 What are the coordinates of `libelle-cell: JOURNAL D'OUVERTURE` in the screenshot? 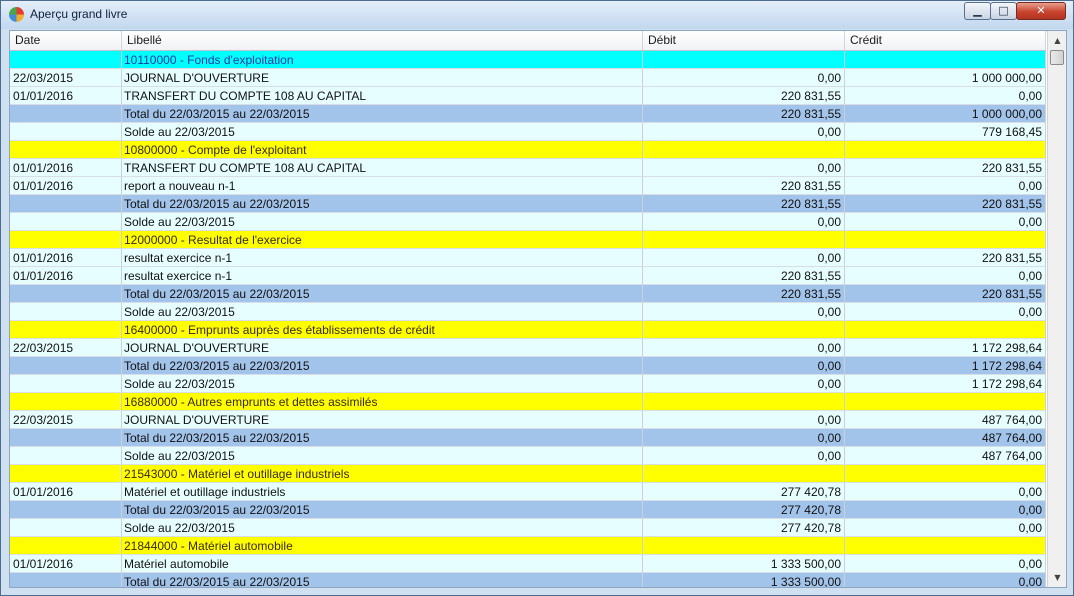 It's located at (382, 420).